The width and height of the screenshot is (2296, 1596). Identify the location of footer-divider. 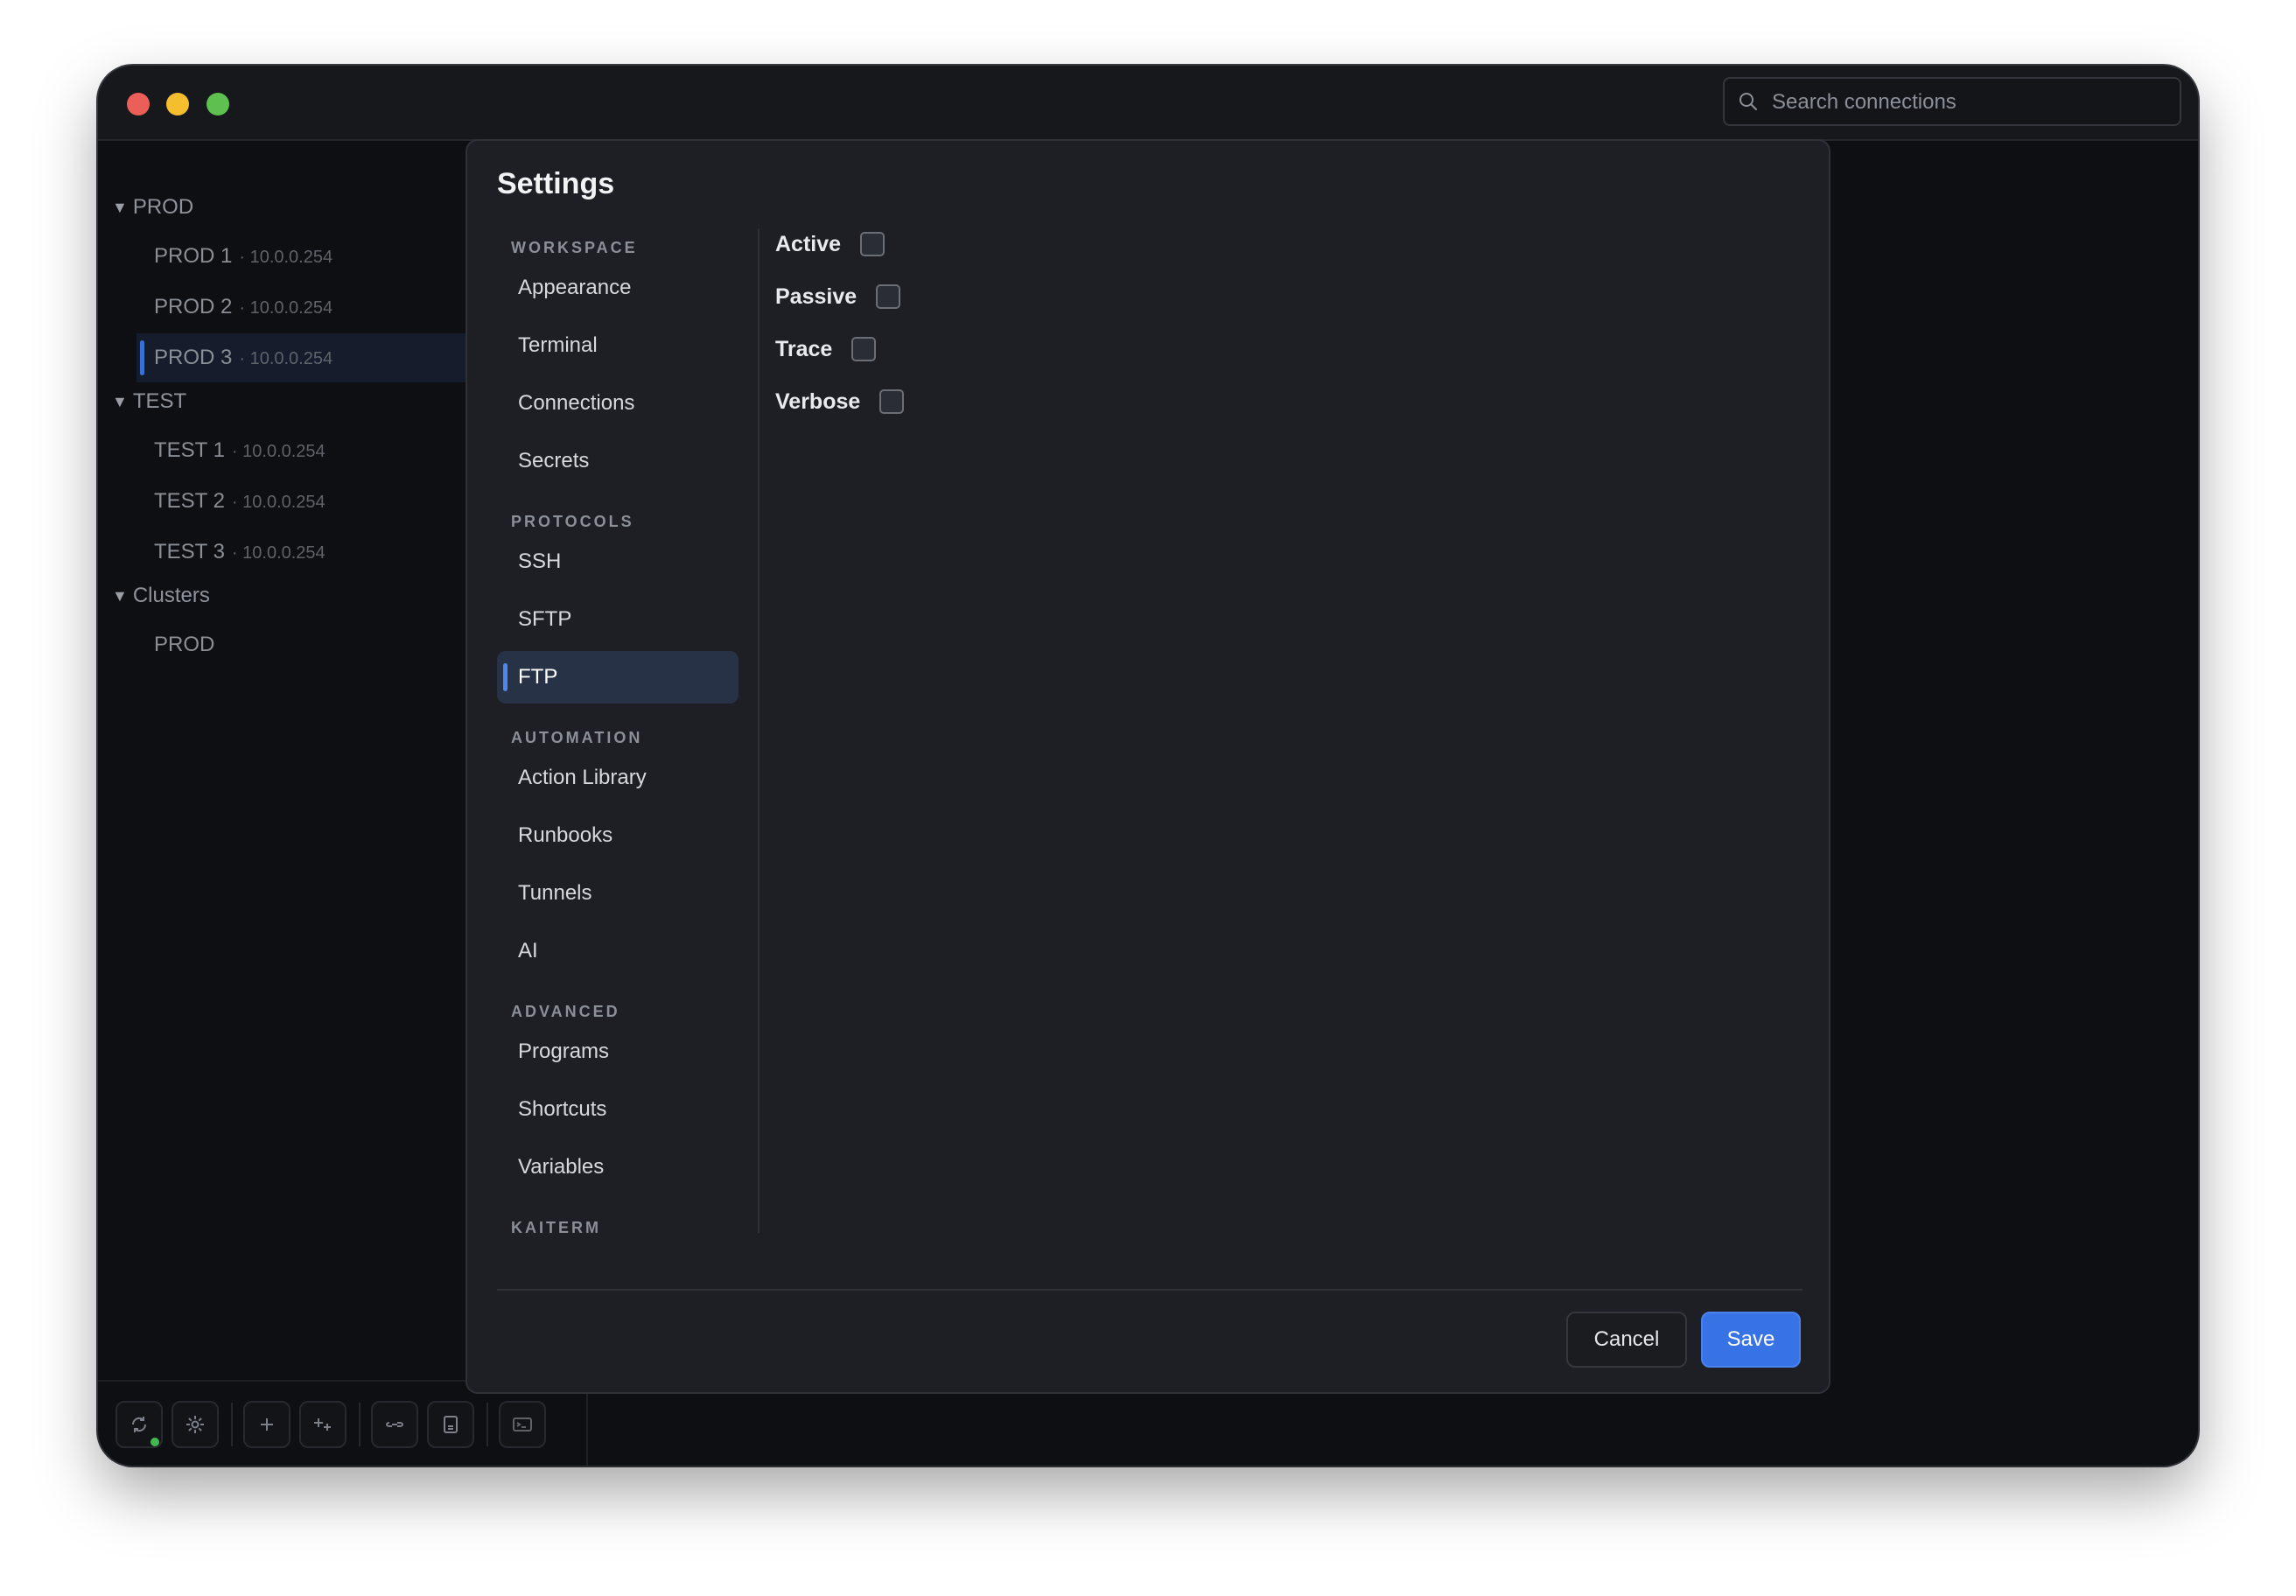
(1149, 1290).